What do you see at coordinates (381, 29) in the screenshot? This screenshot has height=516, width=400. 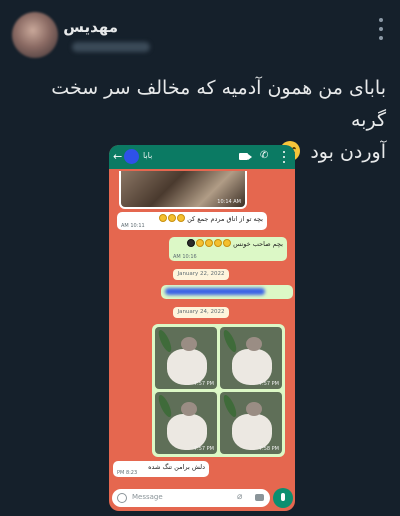 I see `more-options-icon` at bounding box center [381, 29].